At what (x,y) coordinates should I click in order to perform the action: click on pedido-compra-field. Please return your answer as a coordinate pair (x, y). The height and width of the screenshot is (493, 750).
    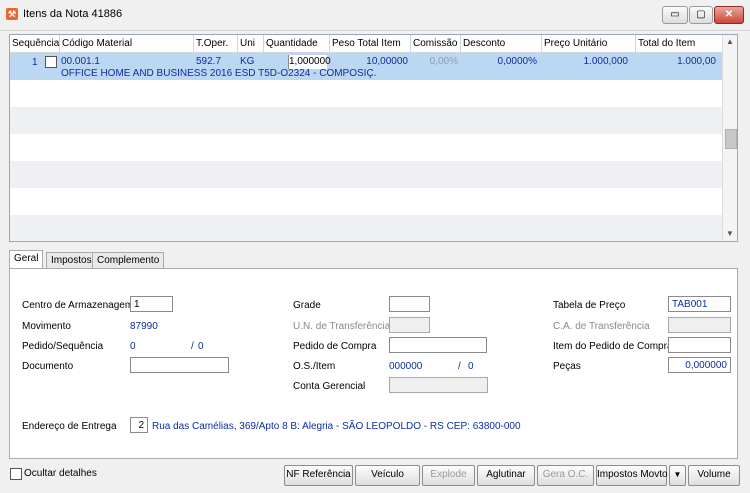
    Looking at the image, I should click on (438, 345).